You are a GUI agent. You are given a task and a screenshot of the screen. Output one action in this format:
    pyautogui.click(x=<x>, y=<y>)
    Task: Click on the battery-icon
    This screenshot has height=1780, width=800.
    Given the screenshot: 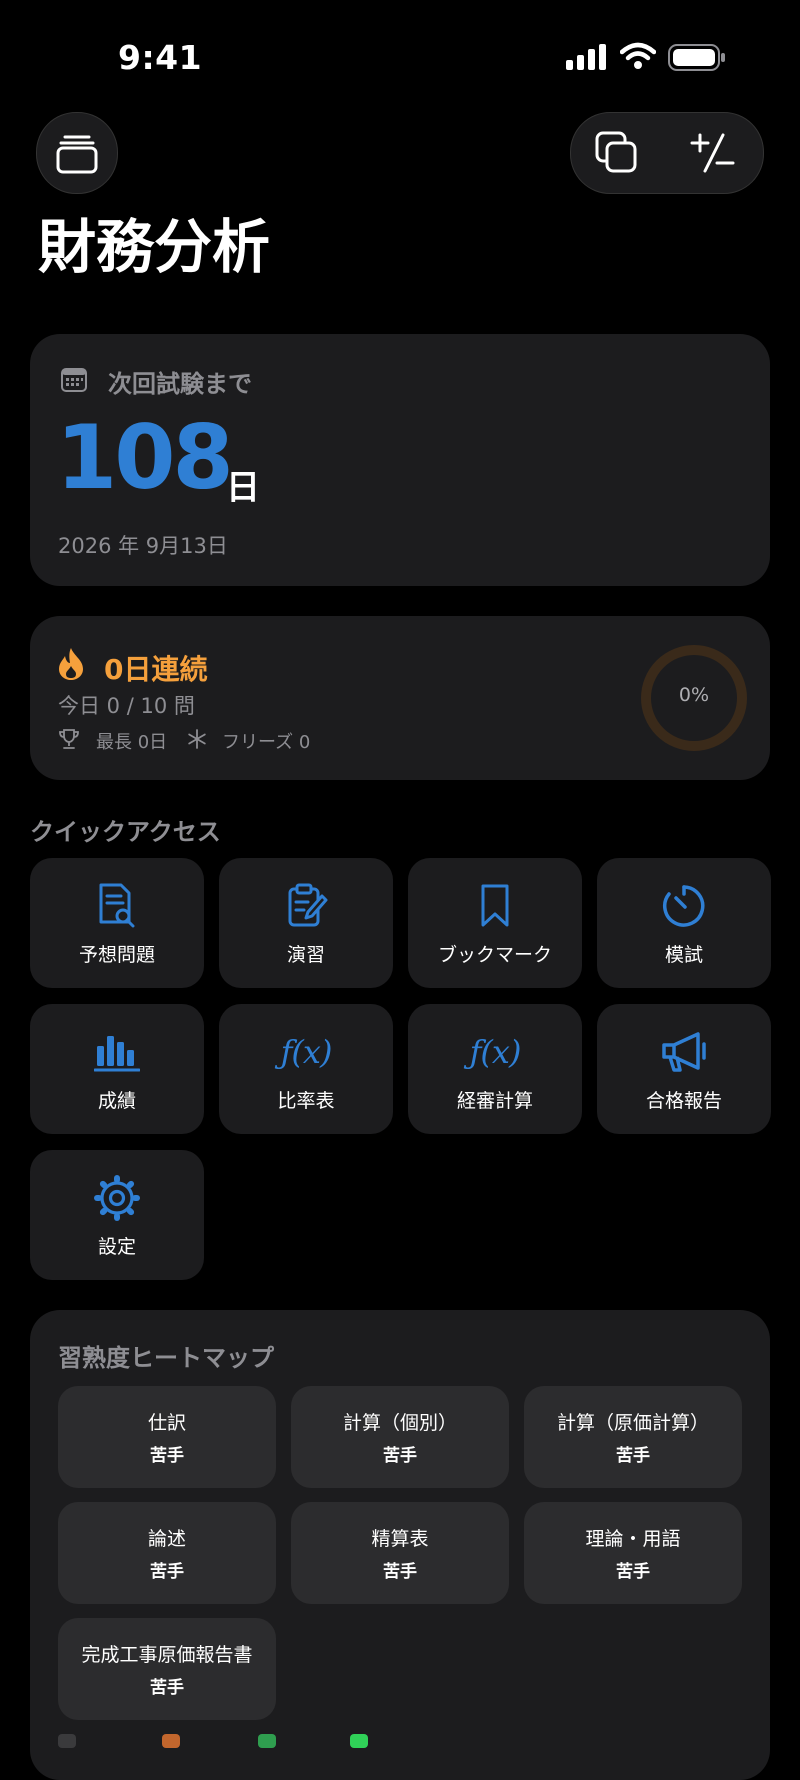 What is the action you would take?
    pyautogui.click(x=698, y=58)
    